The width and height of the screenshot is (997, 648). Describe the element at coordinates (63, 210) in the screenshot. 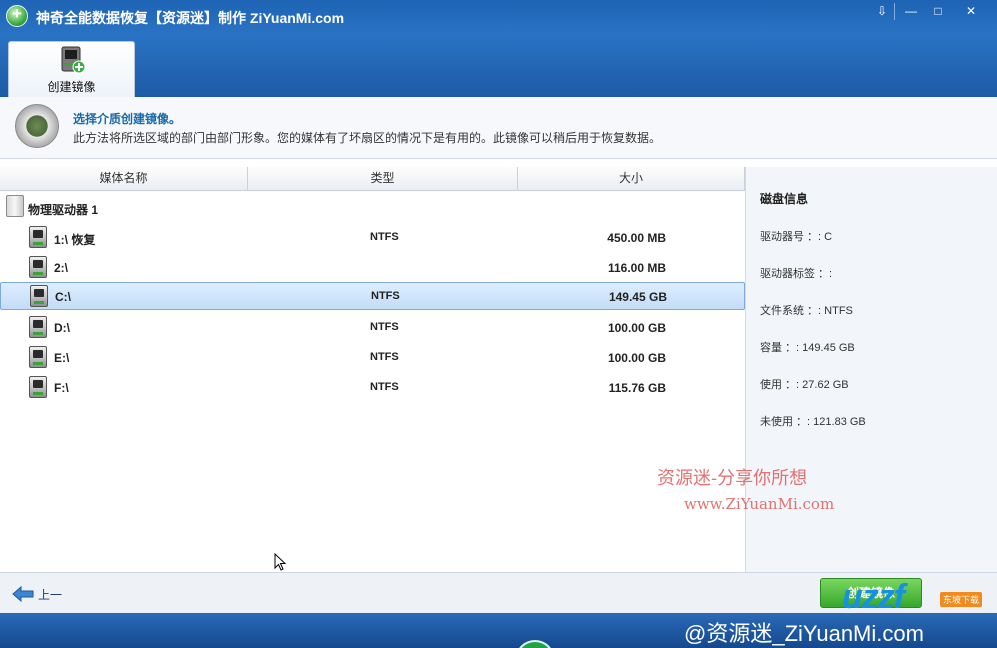

I see `group-label: 物理驱动器 1` at that location.